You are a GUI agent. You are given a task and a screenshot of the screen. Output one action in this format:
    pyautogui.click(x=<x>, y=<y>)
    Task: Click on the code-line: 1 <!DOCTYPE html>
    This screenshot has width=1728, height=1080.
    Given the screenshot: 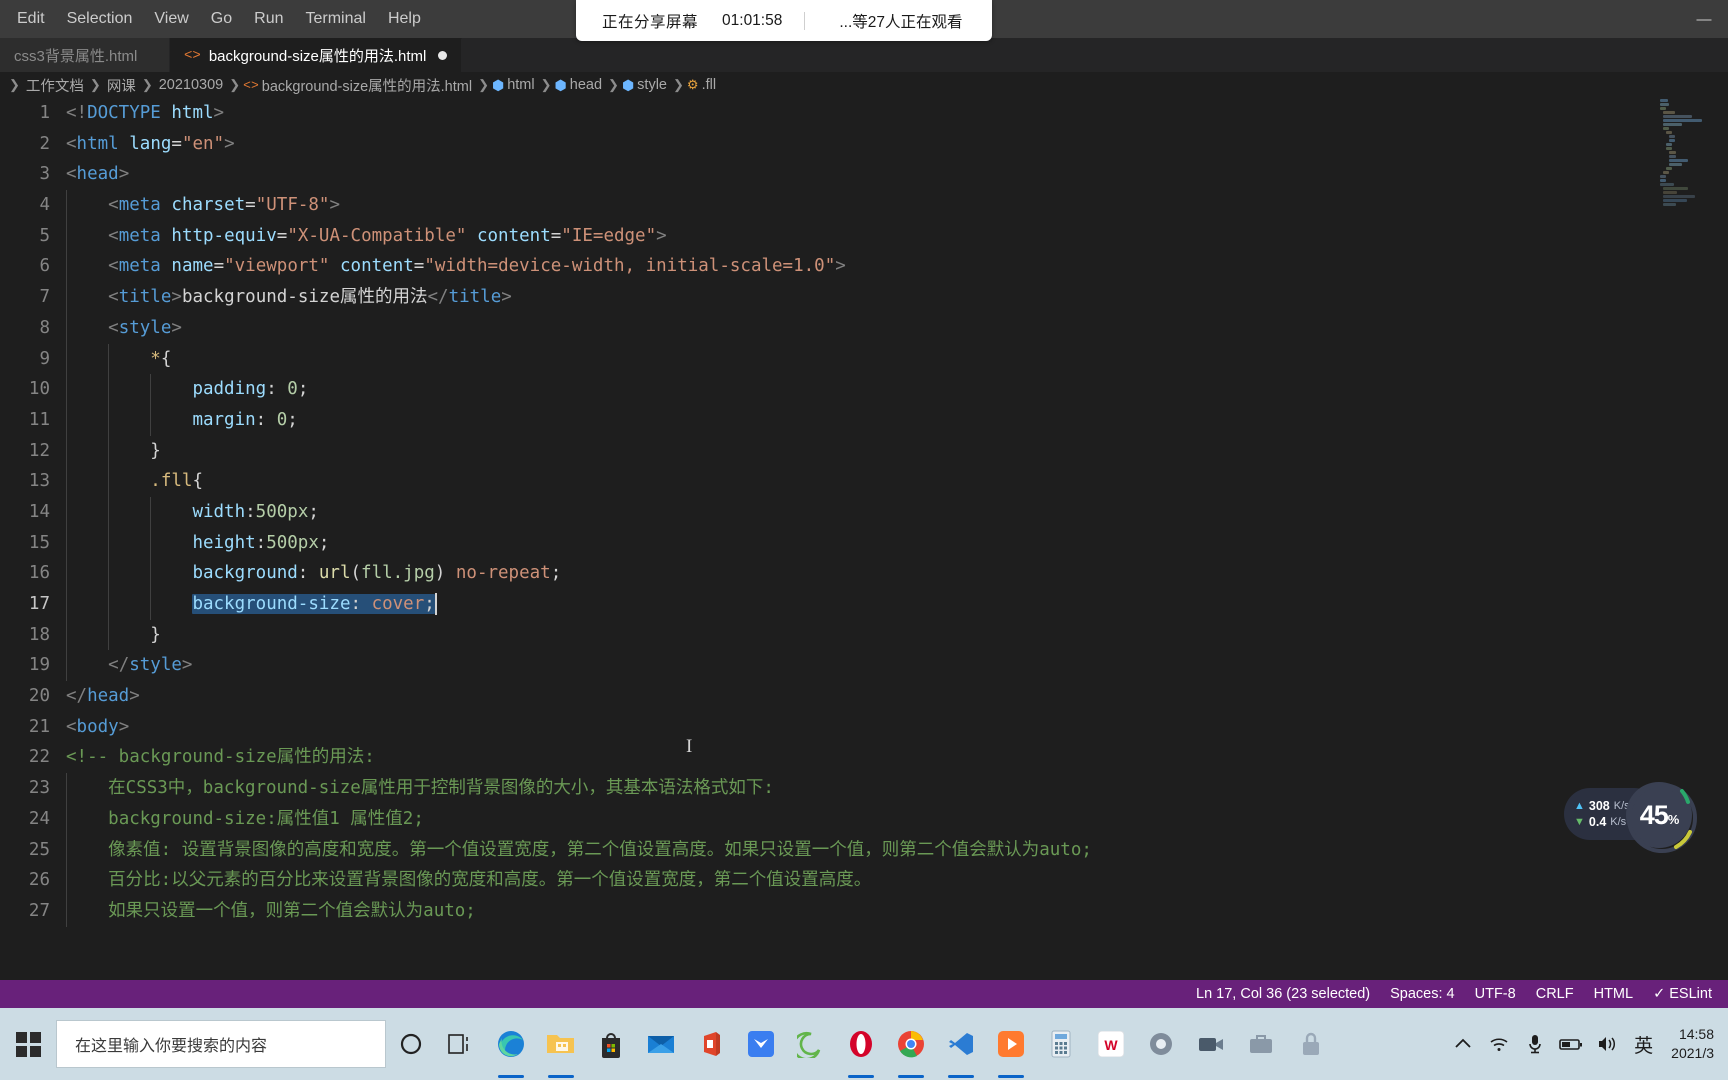 What is the action you would take?
    pyautogui.click(x=864, y=113)
    